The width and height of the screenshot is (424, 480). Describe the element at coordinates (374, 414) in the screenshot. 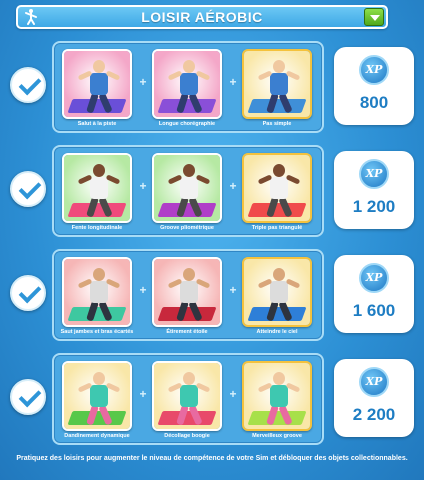

I see `xp-value: 2 200` at that location.